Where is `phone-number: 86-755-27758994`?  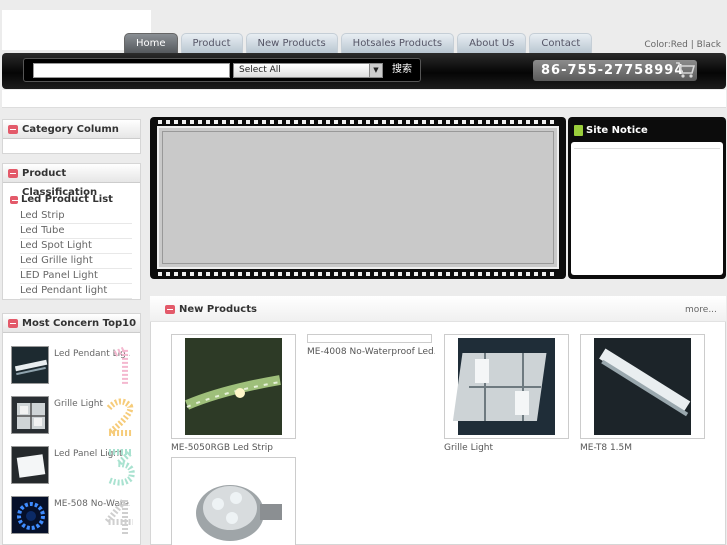 phone-number: 86-755-27758994 is located at coordinates (615, 70).